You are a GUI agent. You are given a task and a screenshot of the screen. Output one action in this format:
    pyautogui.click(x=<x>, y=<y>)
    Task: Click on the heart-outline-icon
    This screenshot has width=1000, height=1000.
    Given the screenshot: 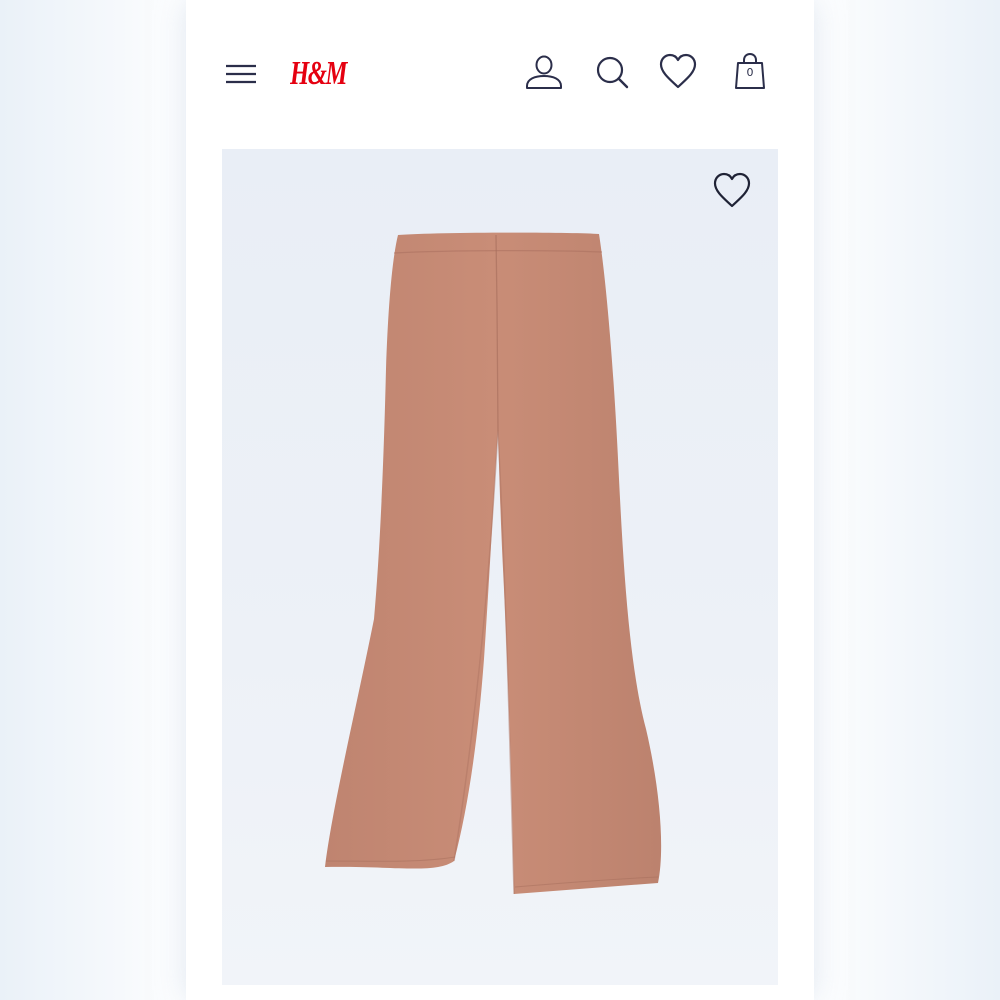 What is the action you would take?
    pyautogui.click(x=732, y=190)
    